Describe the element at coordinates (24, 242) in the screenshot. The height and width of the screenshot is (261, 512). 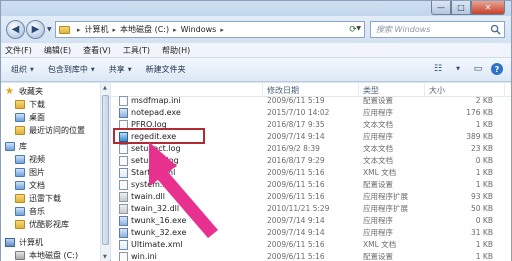
I see `nav-item-computer: 计算机` at that location.